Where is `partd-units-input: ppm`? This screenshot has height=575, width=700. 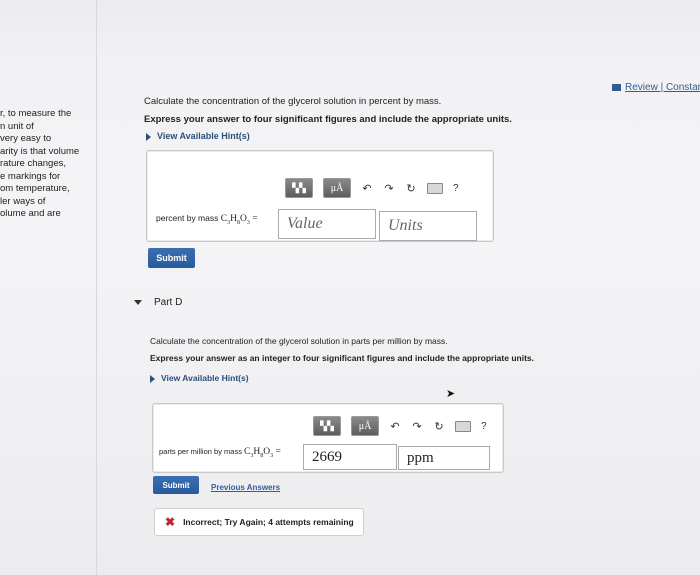 partd-units-input: ppm is located at coordinates (444, 458).